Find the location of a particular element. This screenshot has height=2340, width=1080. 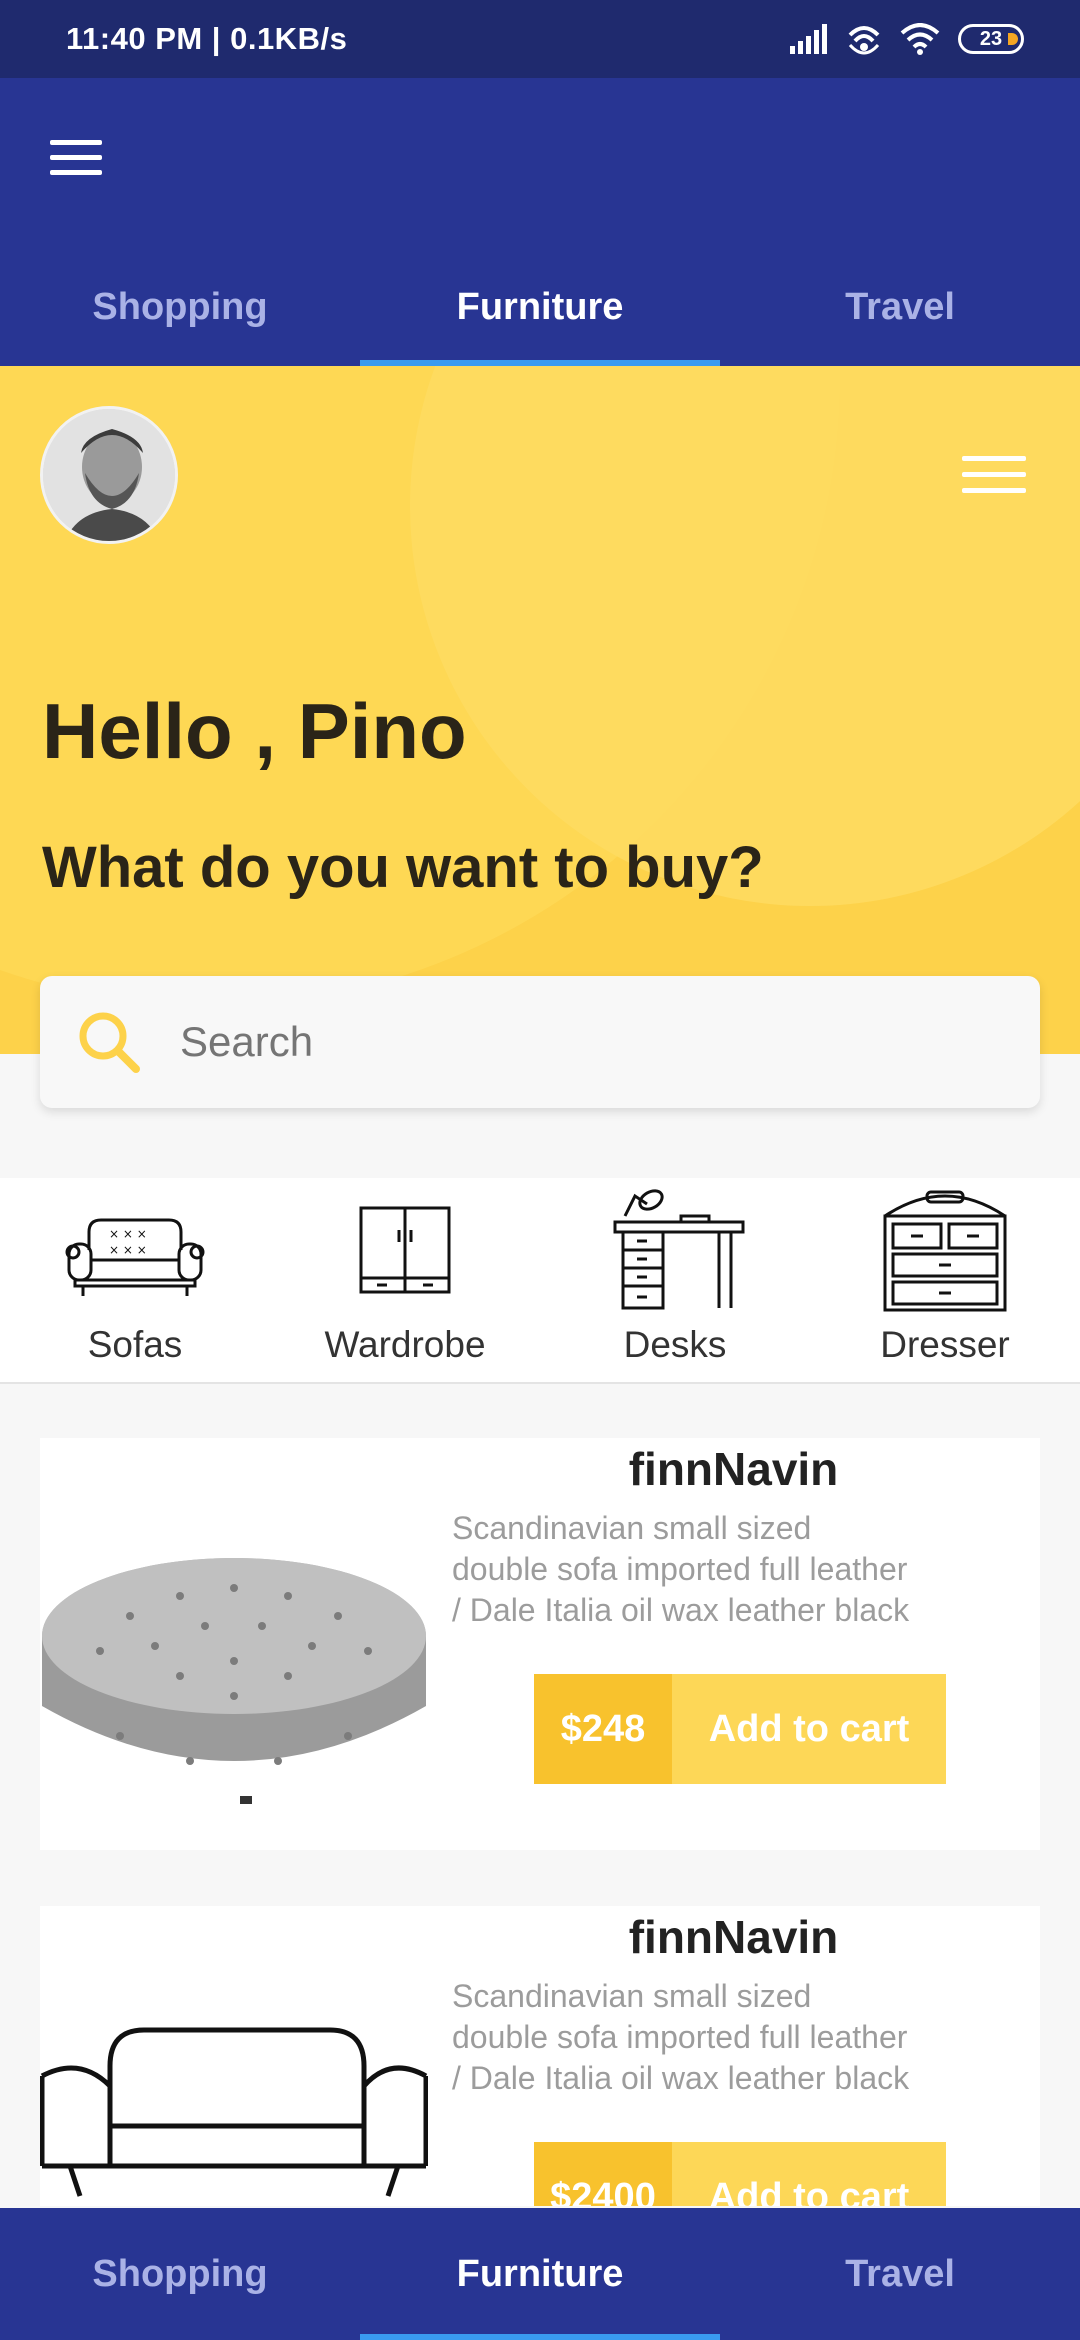

category-label: Sofas is located at coordinates (135, 1344).